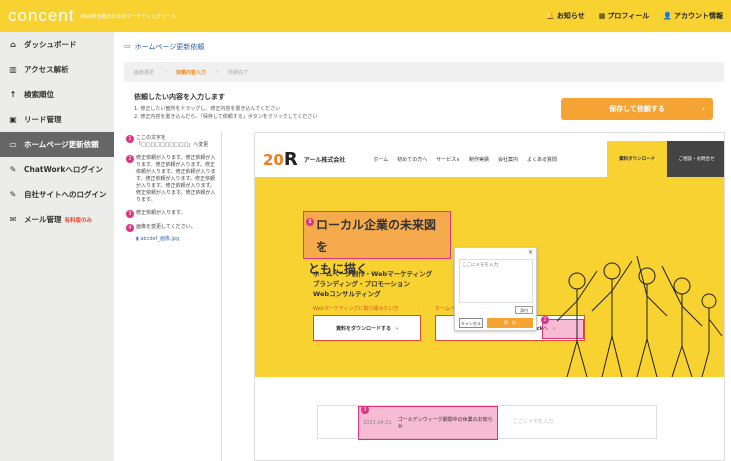 This screenshot has height=461, width=731. What do you see at coordinates (280, 159) in the screenshot?
I see `preview-logo: 20R` at bounding box center [280, 159].